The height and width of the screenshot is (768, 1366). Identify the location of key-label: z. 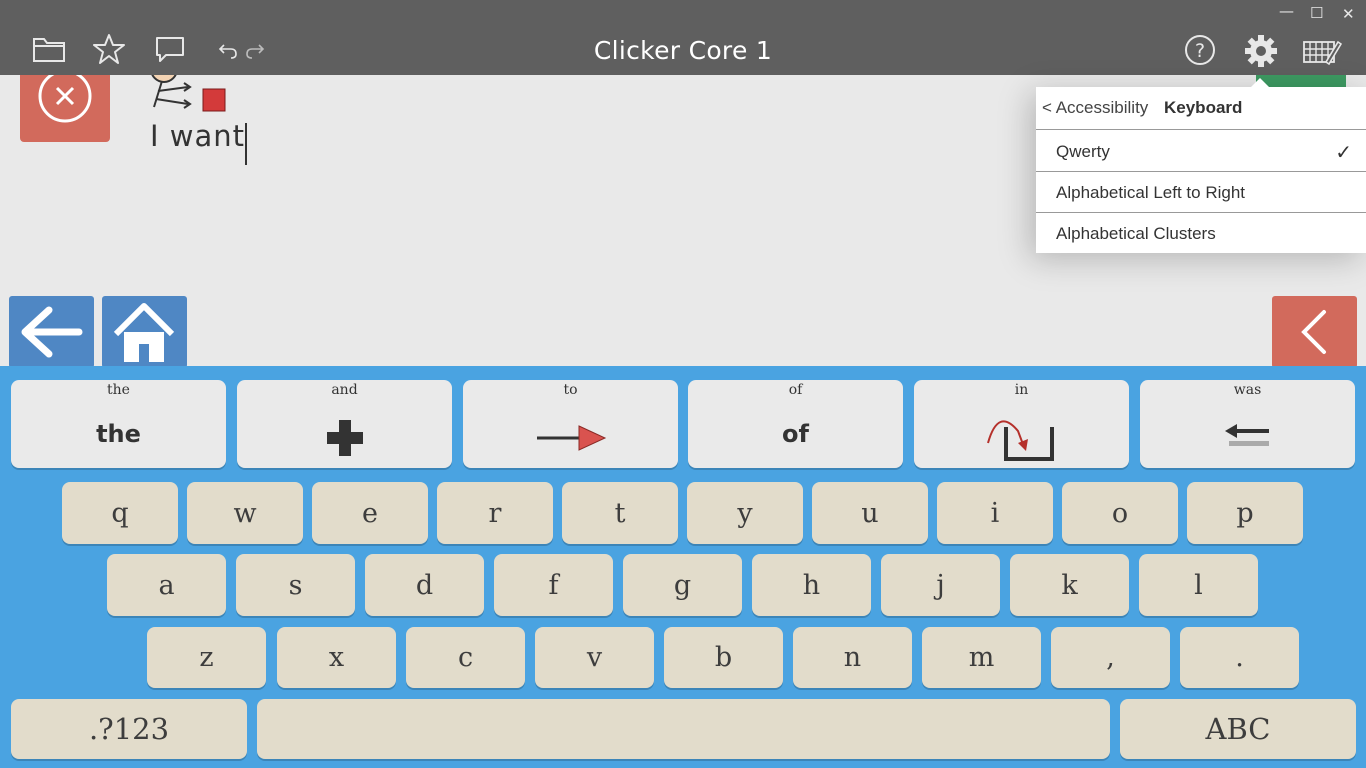
(206, 657).